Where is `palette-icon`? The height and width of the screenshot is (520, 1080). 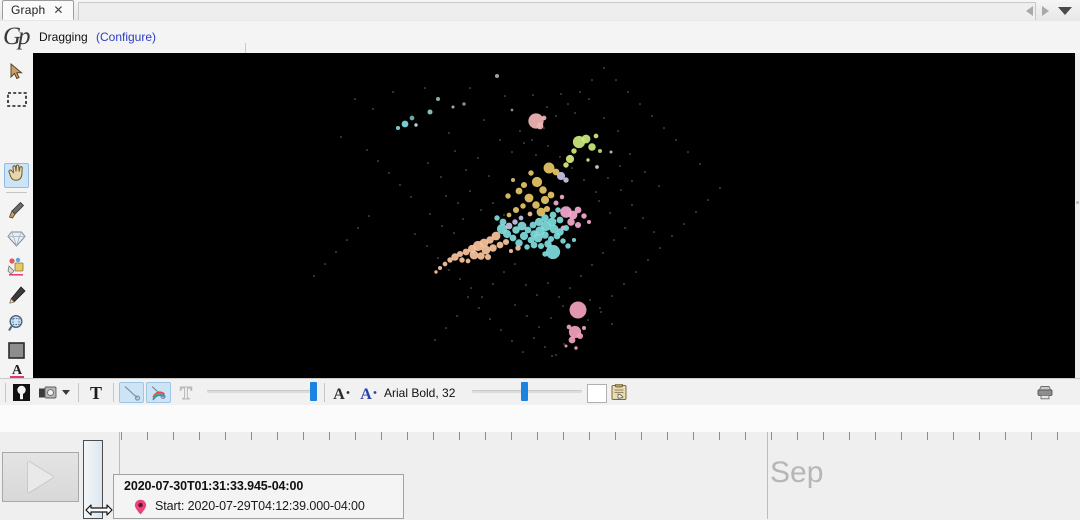 palette-icon is located at coordinates (15, 266).